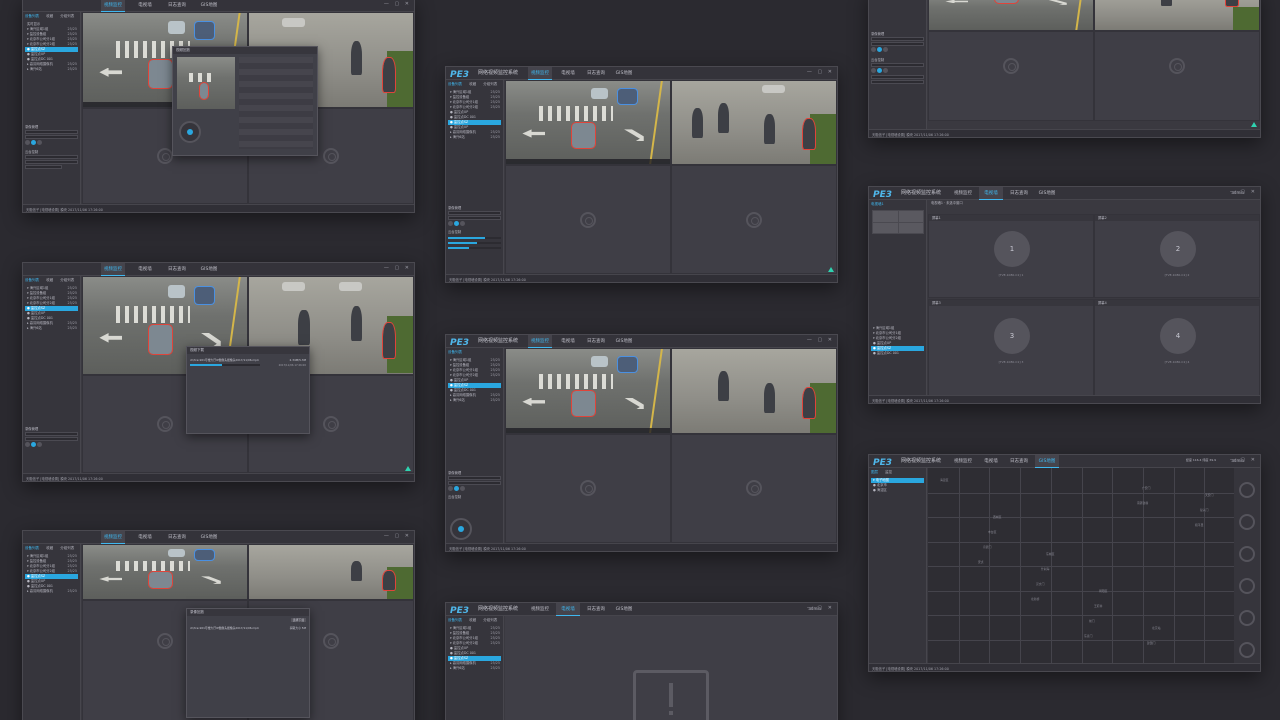  I want to click on tvwall-screen: 屏幕2 2 [TVE-1080-C1] 2, so click(1177, 256).